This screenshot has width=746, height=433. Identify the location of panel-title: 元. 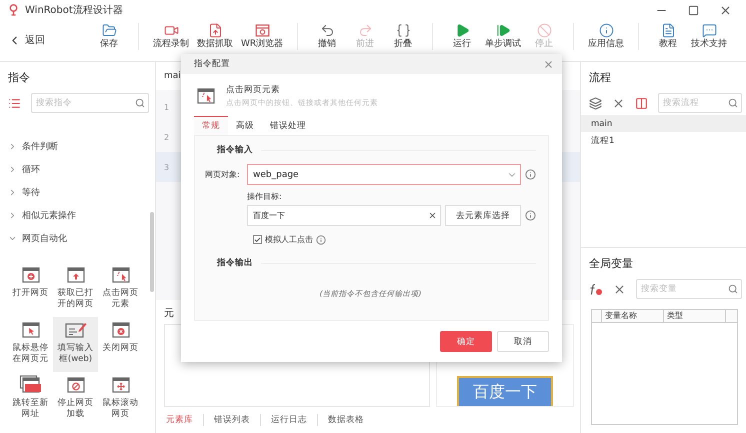
(169, 313).